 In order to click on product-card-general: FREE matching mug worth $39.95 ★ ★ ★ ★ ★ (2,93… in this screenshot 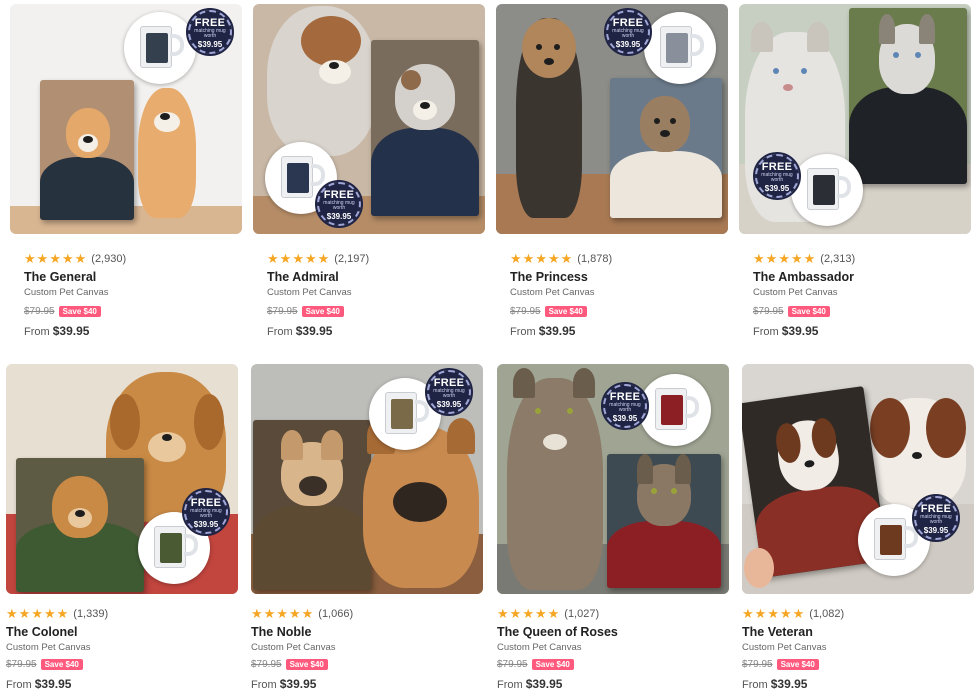, I will do `click(126, 171)`.